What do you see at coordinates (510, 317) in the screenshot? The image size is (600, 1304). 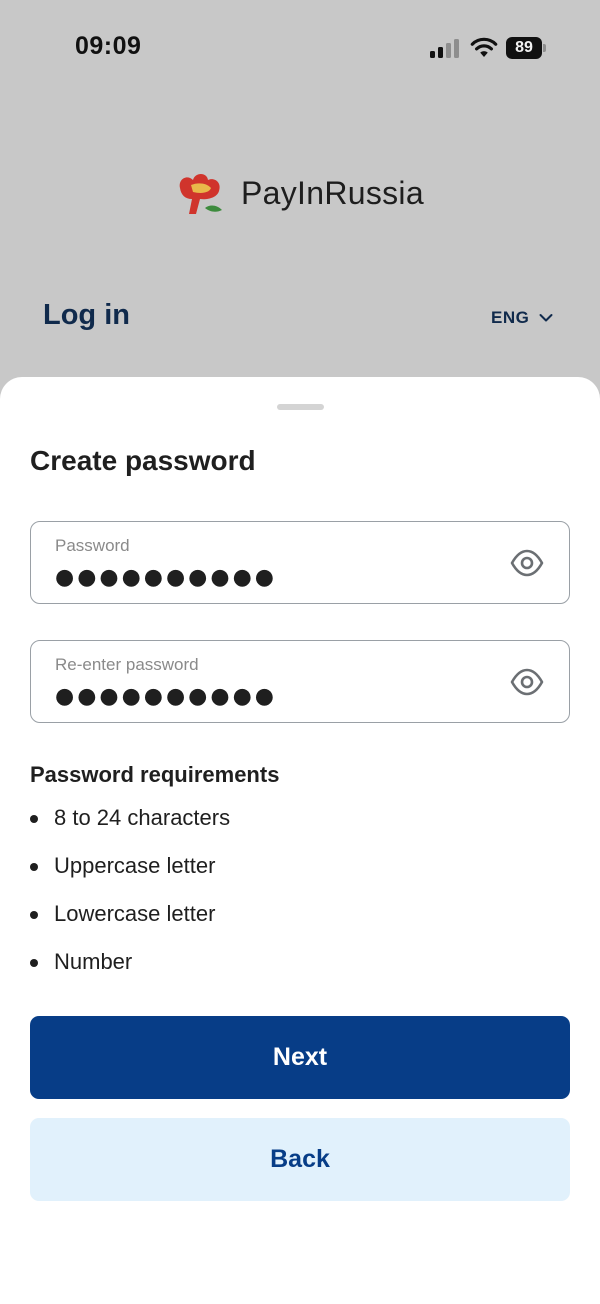 I see `language-label: ENG` at bounding box center [510, 317].